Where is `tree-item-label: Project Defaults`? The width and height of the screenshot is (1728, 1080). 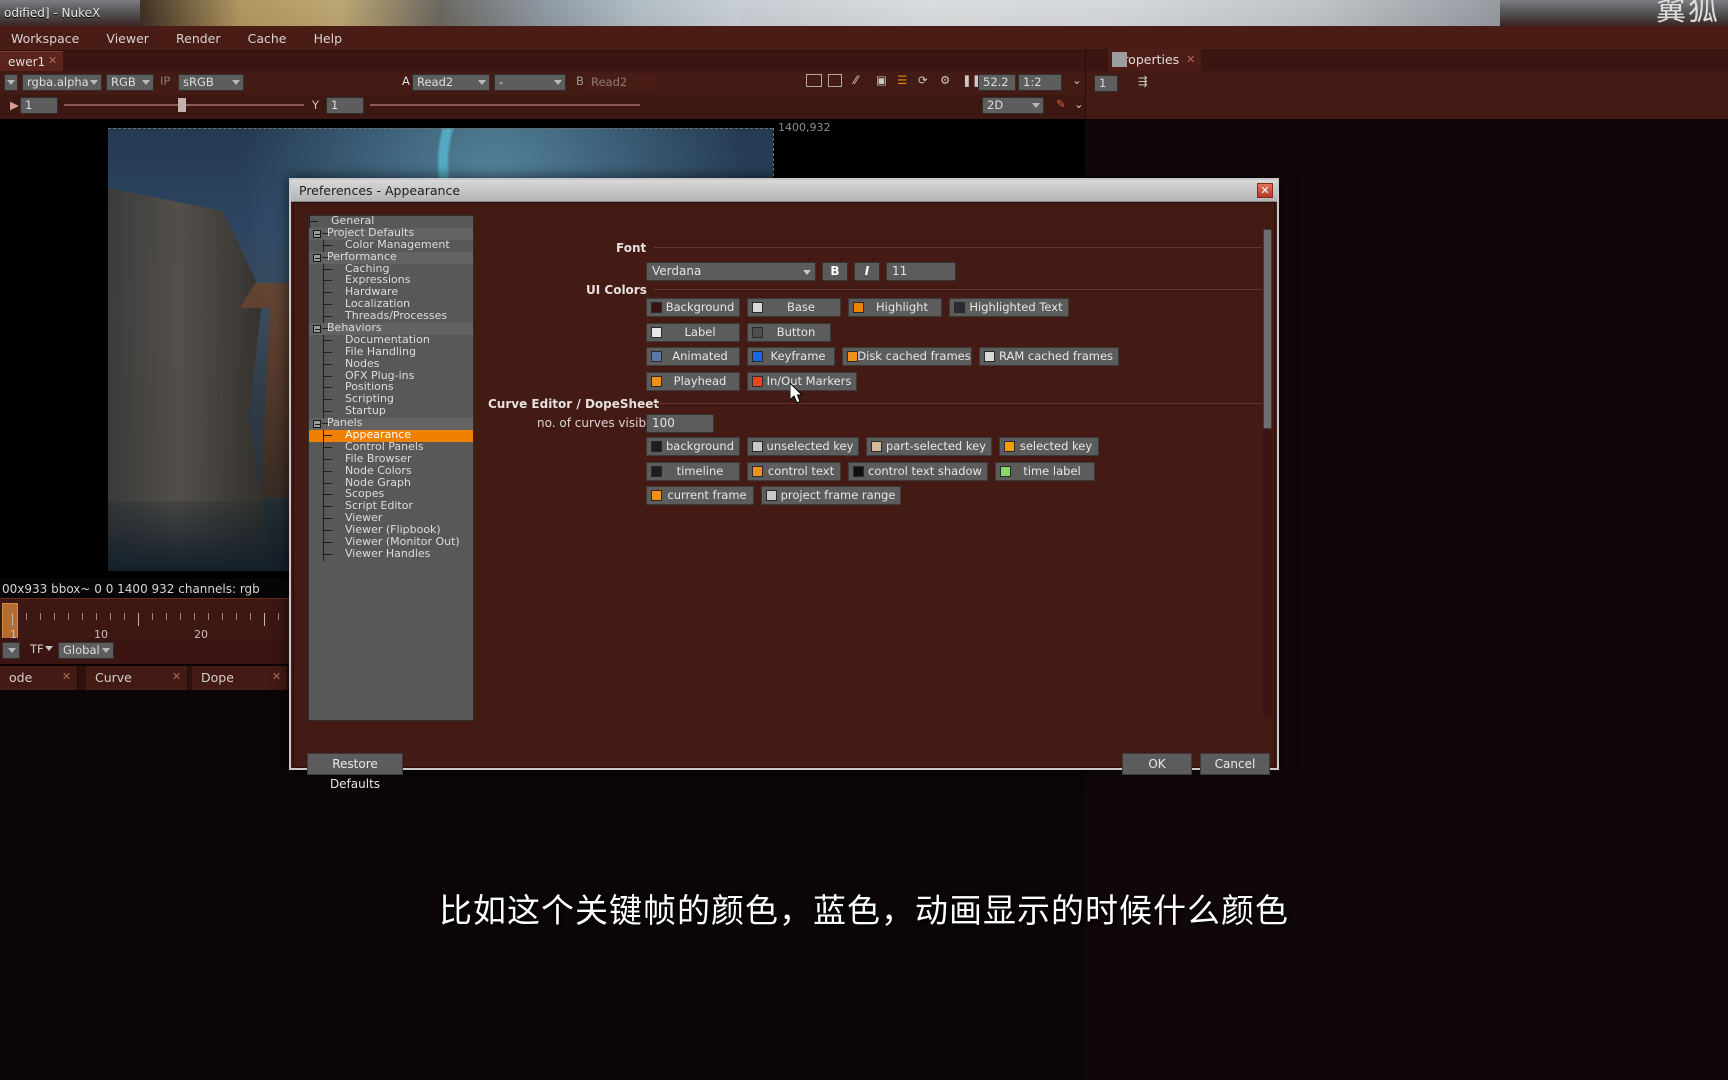
tree-item-label: Project Defaults is located at coordinates (371, 232).